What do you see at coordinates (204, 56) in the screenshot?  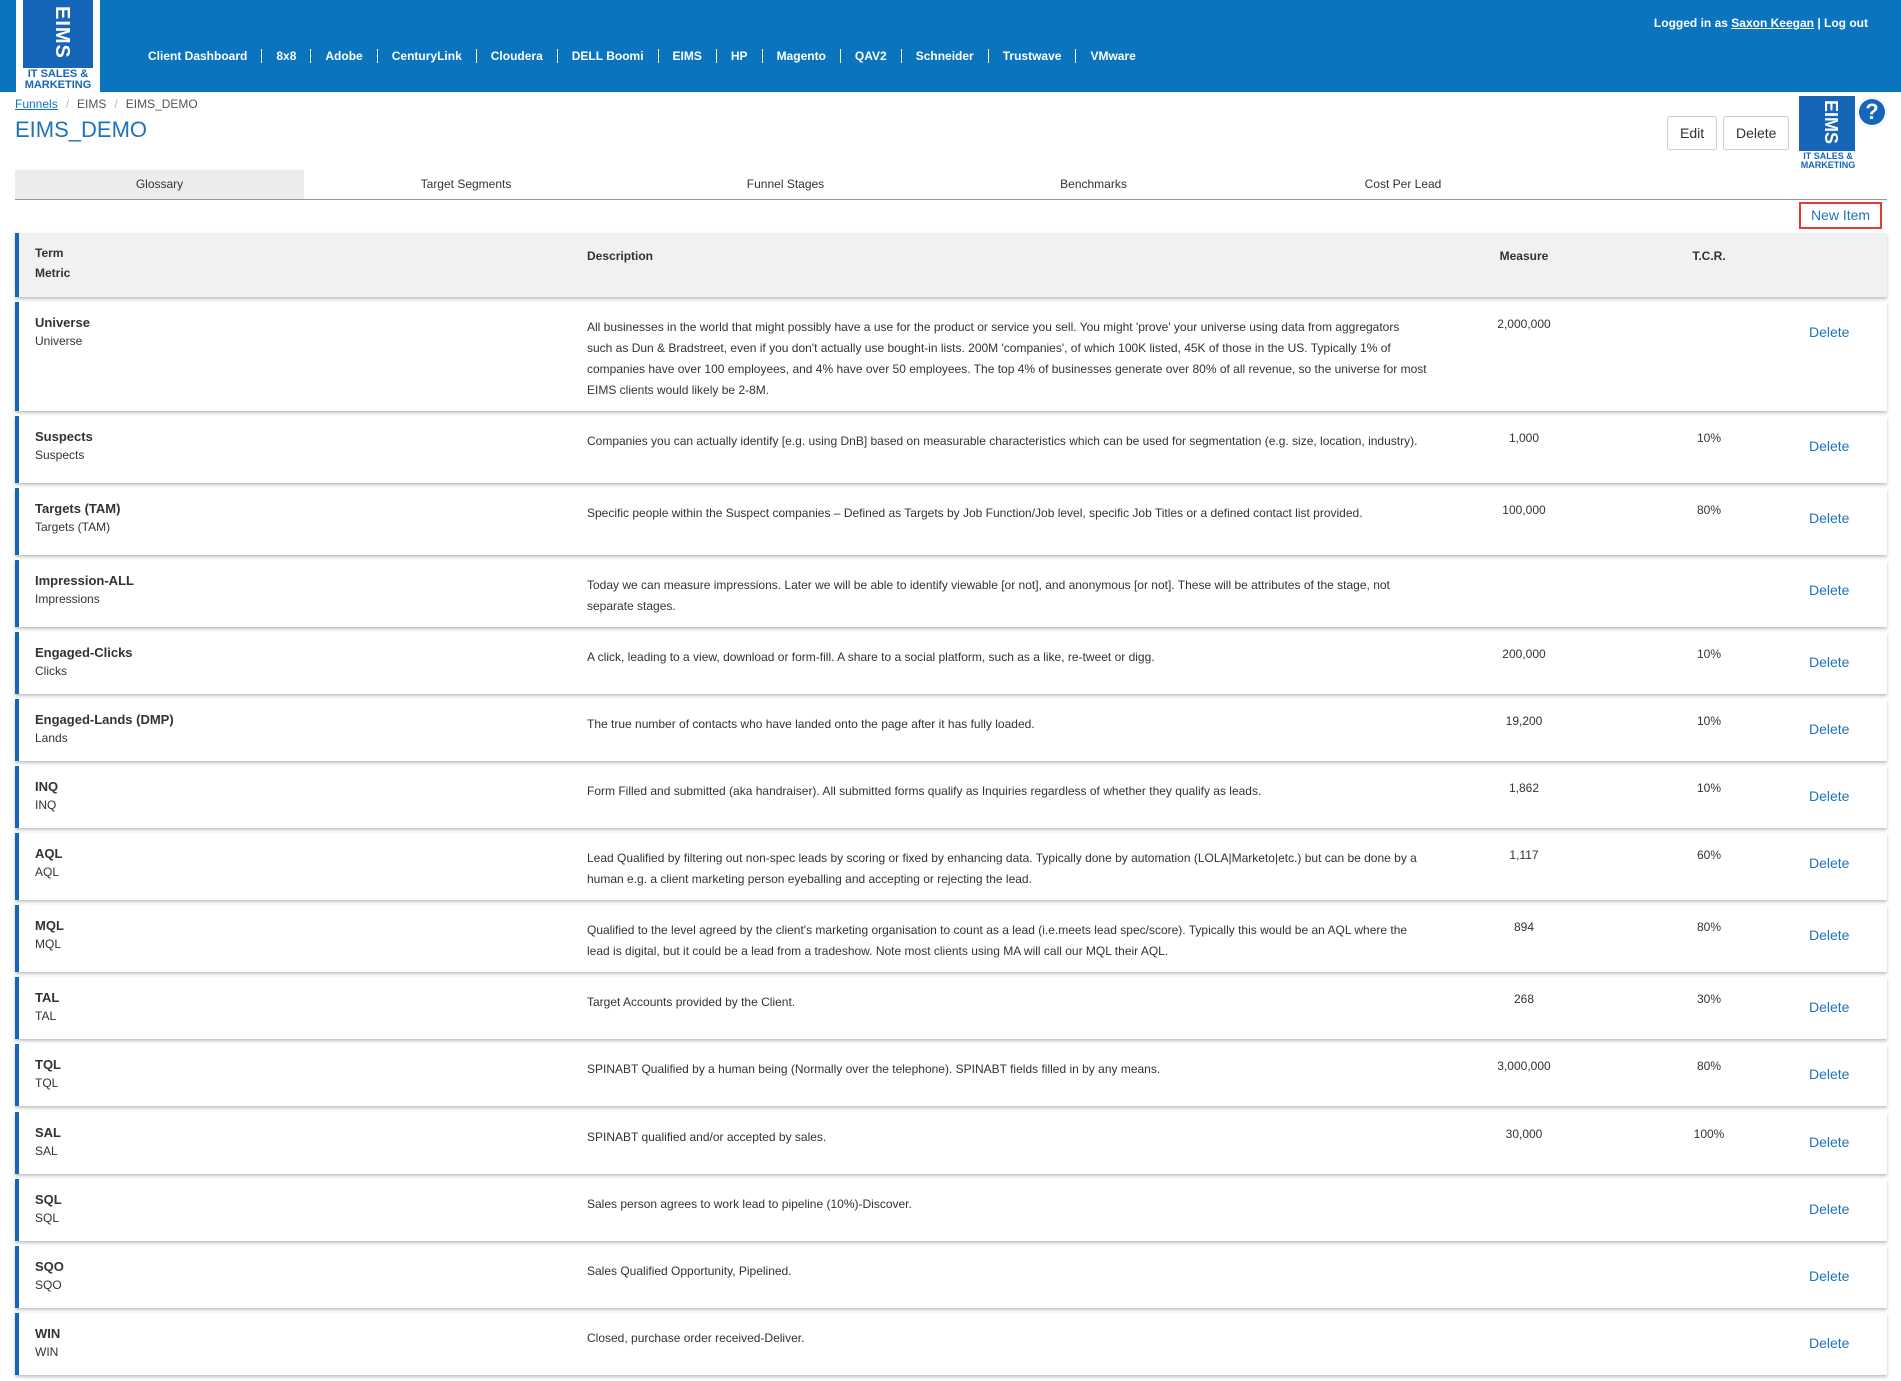 I see `nav-item-client-dashboard: Client Dashboard` at bounding box center [204, 56].